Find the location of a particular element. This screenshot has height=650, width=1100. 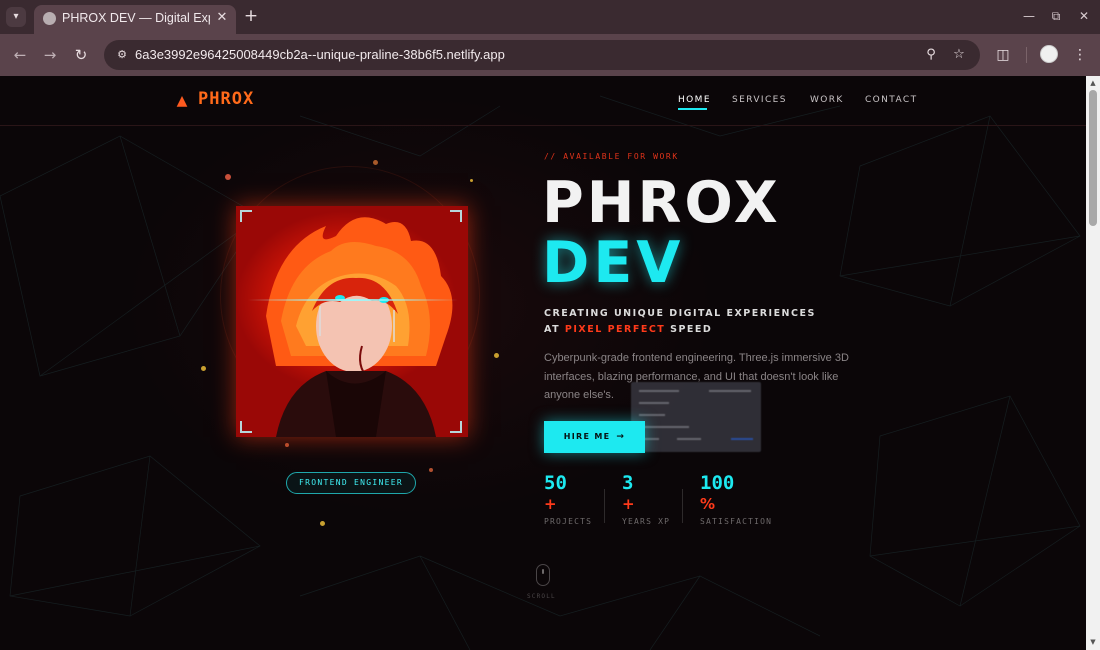

toolbar-divider is located at coordinates (1026, 55).